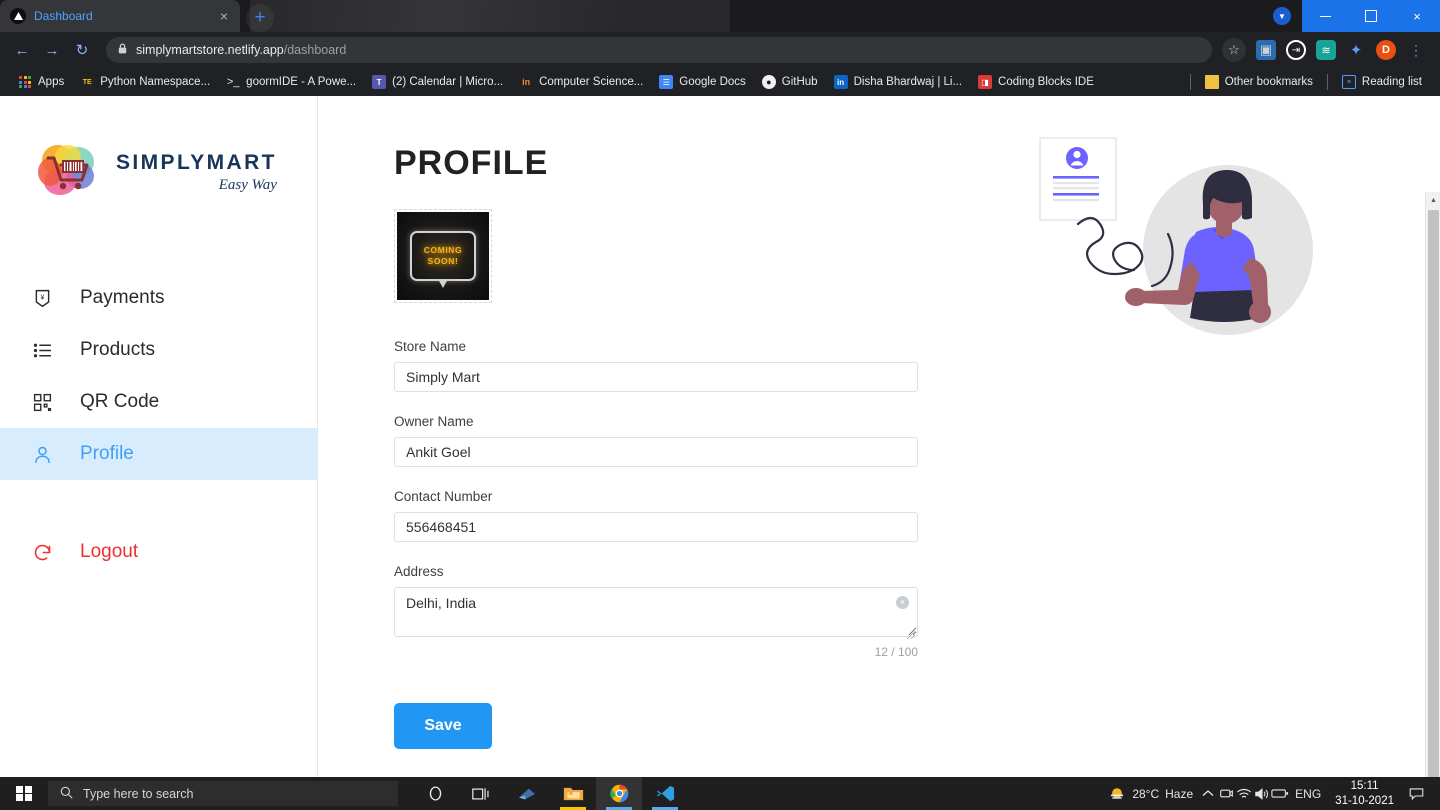 This screenshot has width=1440, height=810. I want to click on profile-avatar-icon: D, so click(1386, 50).